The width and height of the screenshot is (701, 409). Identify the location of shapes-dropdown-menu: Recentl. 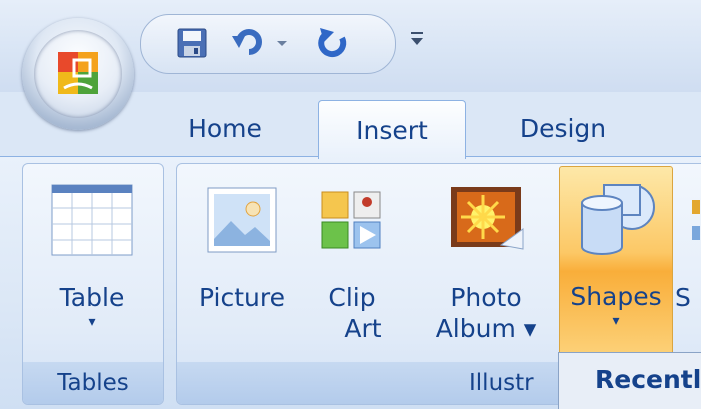
(629, 380).